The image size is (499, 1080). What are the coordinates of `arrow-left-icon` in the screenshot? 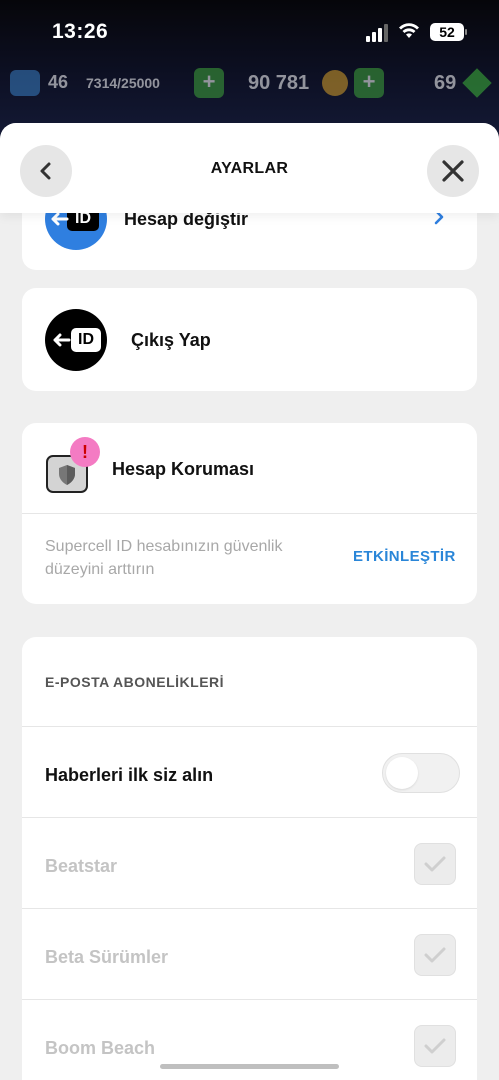 It's located at (62, 340).